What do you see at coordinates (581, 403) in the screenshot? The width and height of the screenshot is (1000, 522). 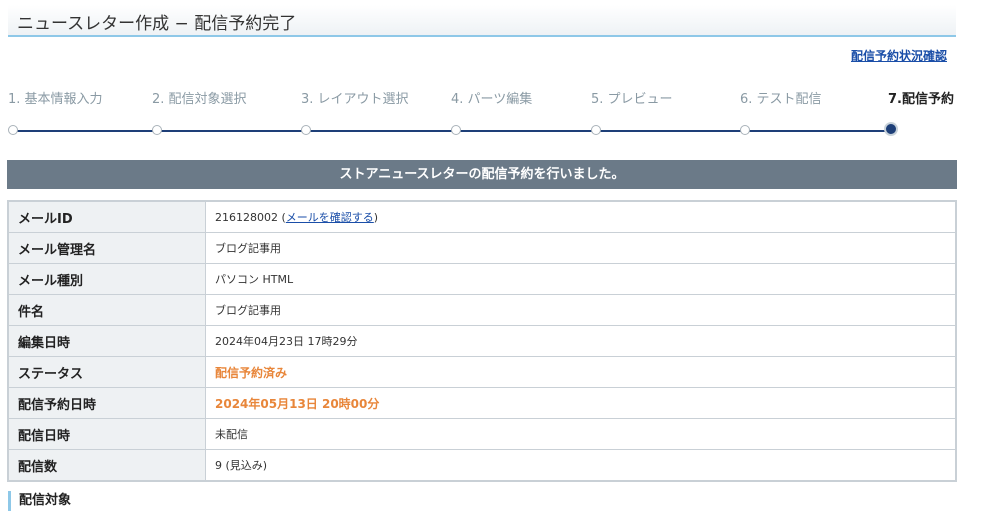 I see `scheduled-at-value: 2024年05月13日 20時00分` at bounding box center [581, 403].